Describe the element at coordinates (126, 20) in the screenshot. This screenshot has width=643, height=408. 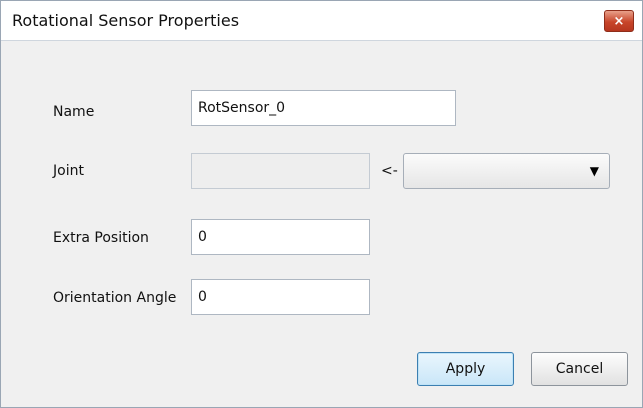
I see `window-title: Rotational Sensor Properties` at that location.